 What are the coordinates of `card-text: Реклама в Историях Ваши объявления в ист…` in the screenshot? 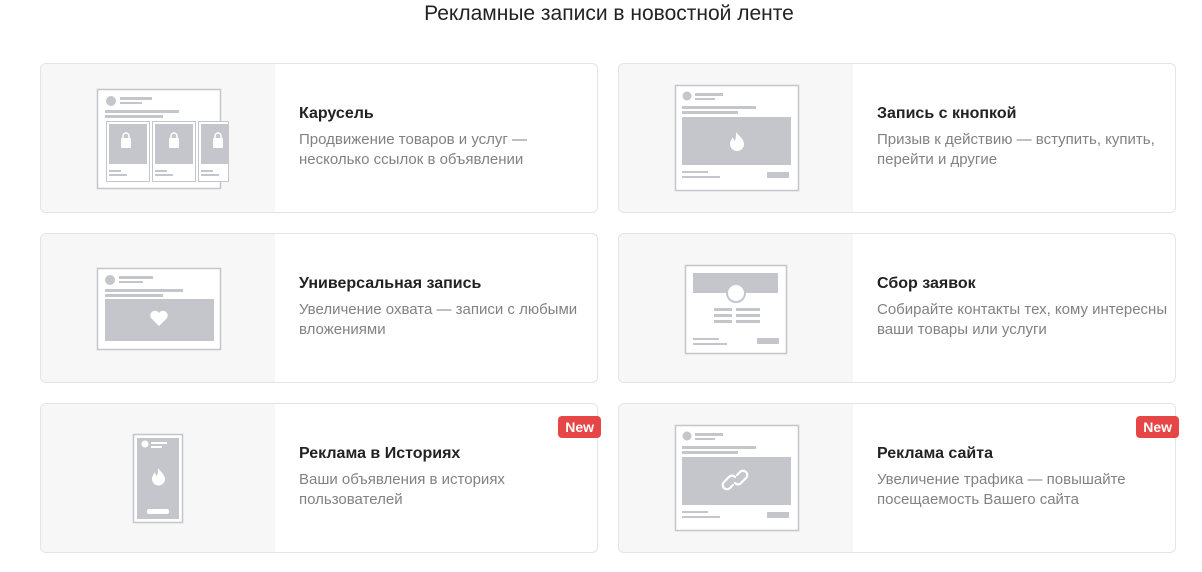 It's located at (447, 477).